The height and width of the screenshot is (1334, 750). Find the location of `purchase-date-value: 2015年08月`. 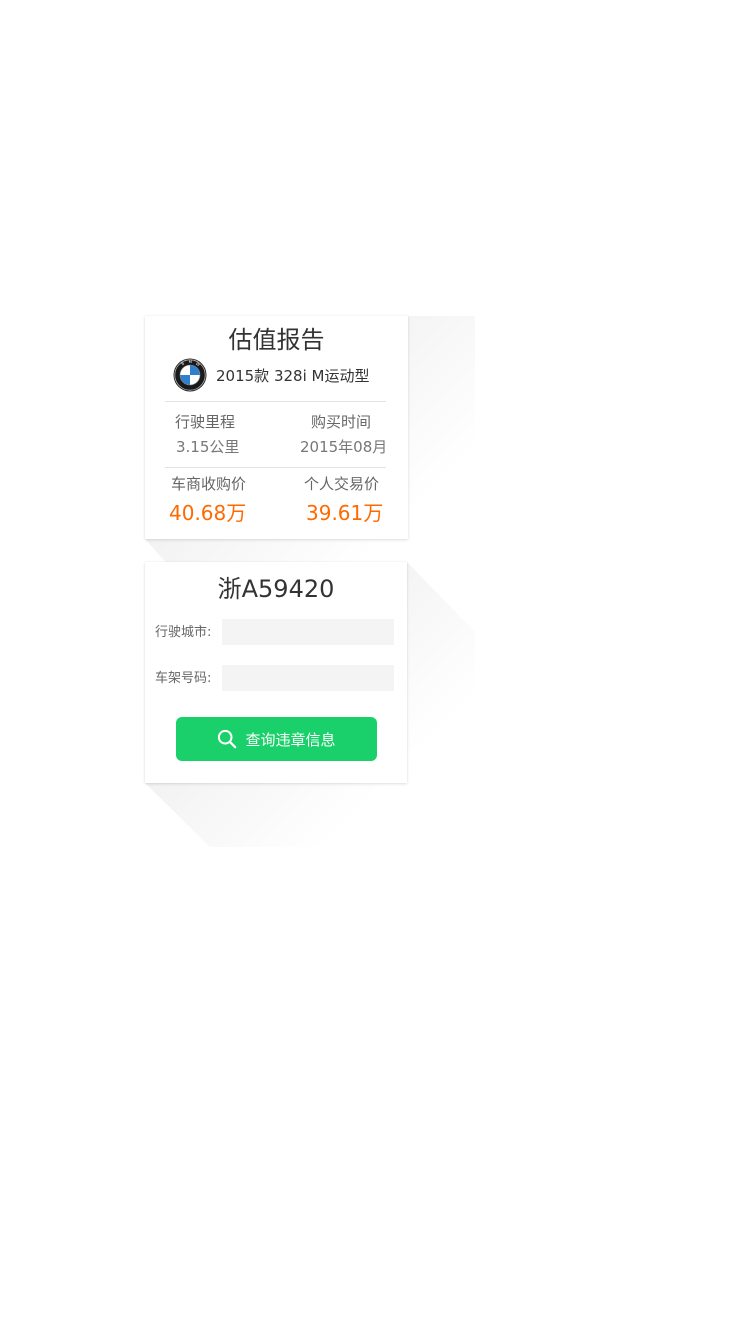

purchase-date-value: 2015年08月 is located at coordinates (344, 447).